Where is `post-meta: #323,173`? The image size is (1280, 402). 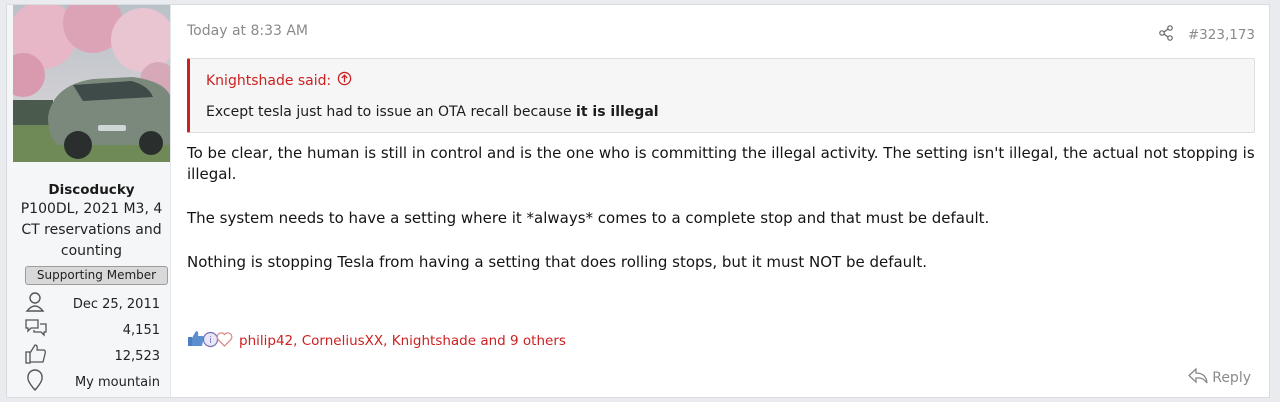 post-meta: #323,173 is located at coordinates (1206, 35).